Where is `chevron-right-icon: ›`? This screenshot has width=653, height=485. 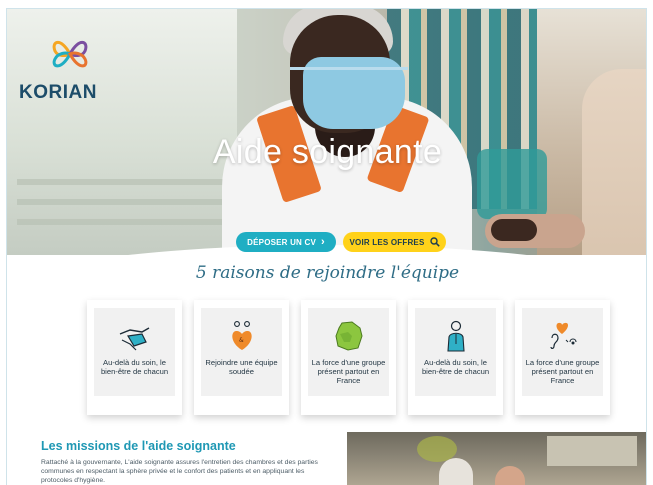
chevron-right-icon: › is located at coordinates (322, 241).